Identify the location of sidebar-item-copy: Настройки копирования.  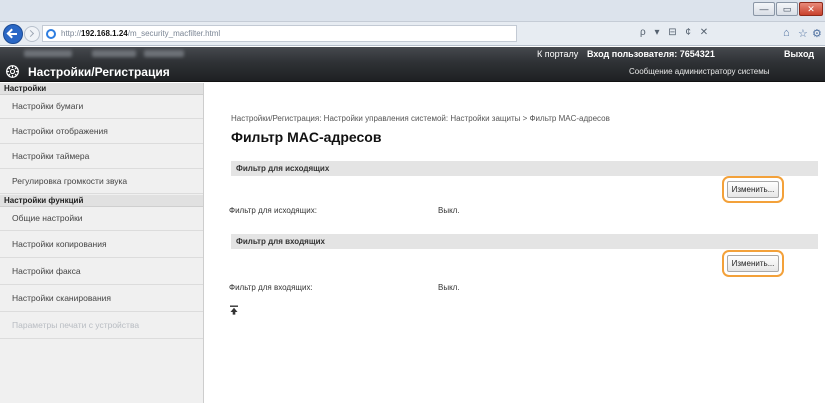
(101, 245).